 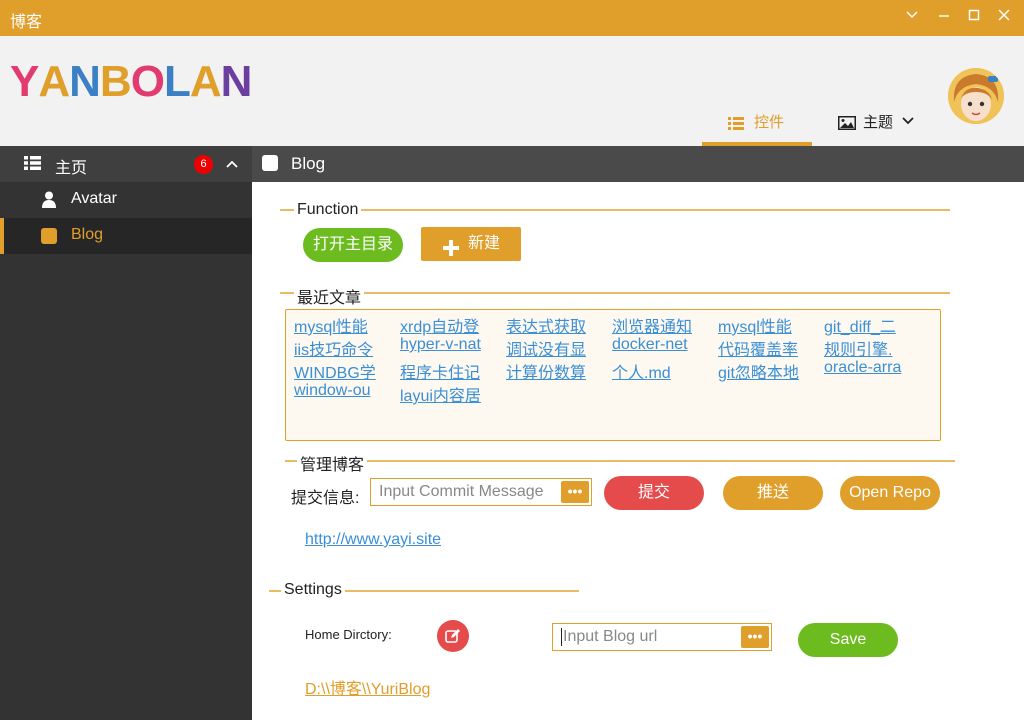 What do you see at coordinates (26, 22) in the screenshot?
I see `window-title: 博客` at bounding box center [26, 22].